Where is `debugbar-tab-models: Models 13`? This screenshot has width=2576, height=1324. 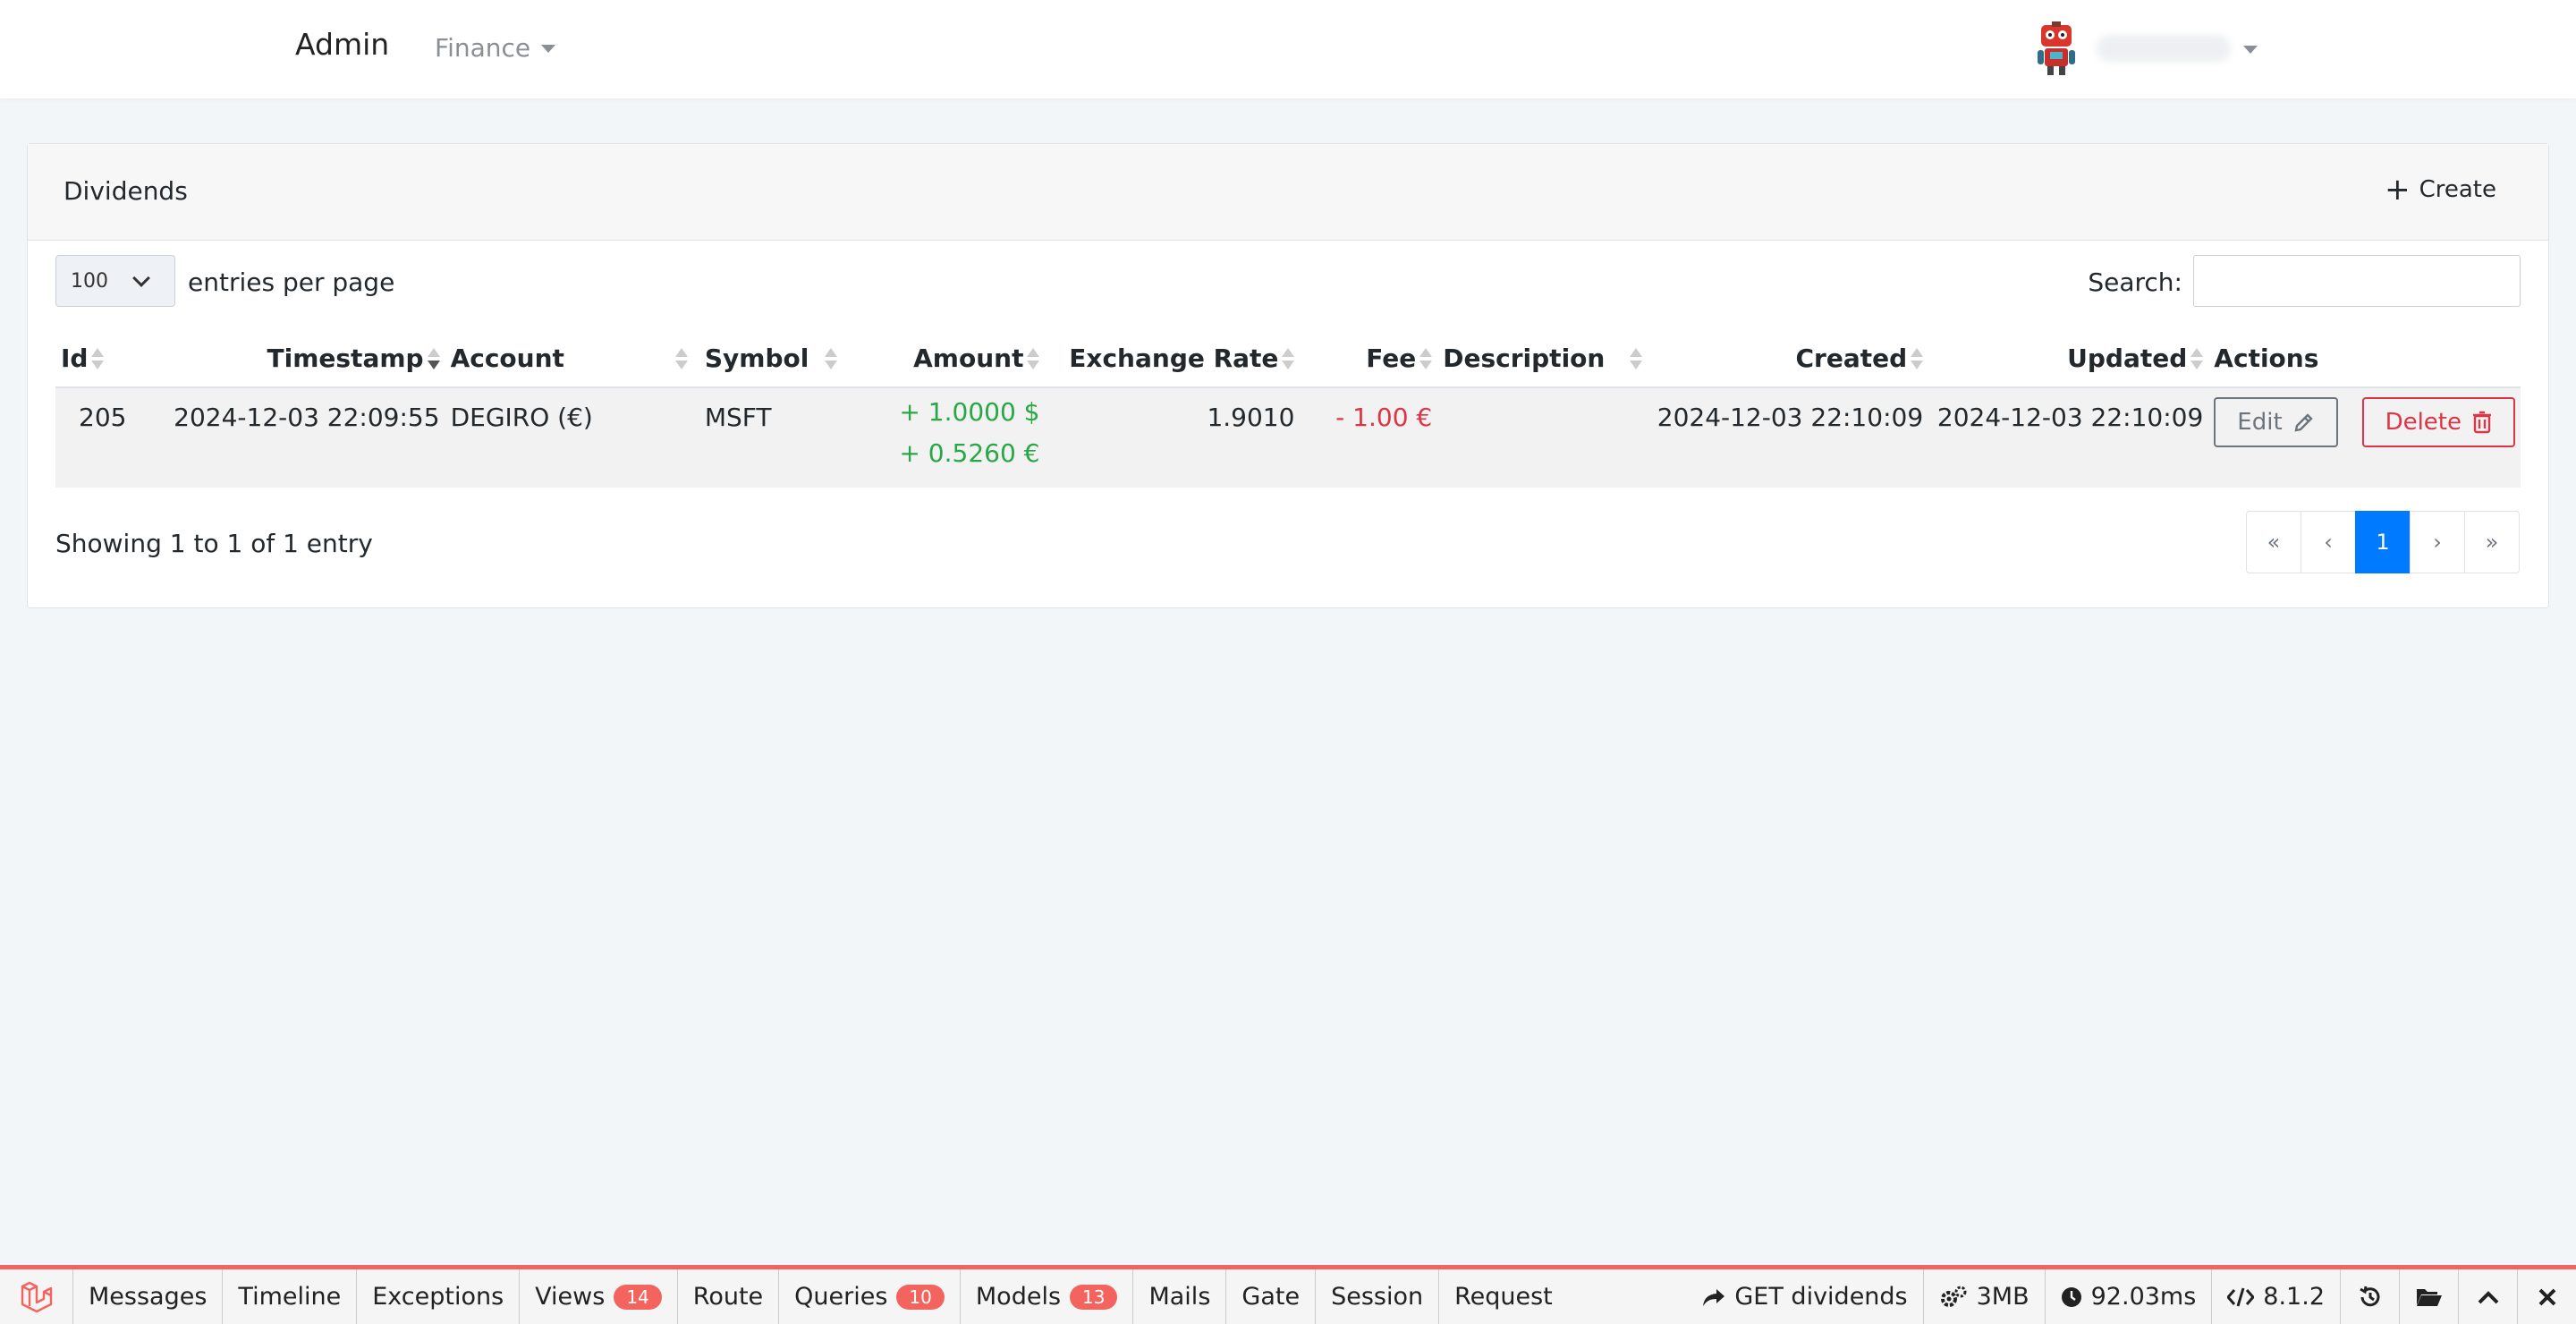
debugbar-tab-models: Models 13 is located at coordinates (1047, 1296).